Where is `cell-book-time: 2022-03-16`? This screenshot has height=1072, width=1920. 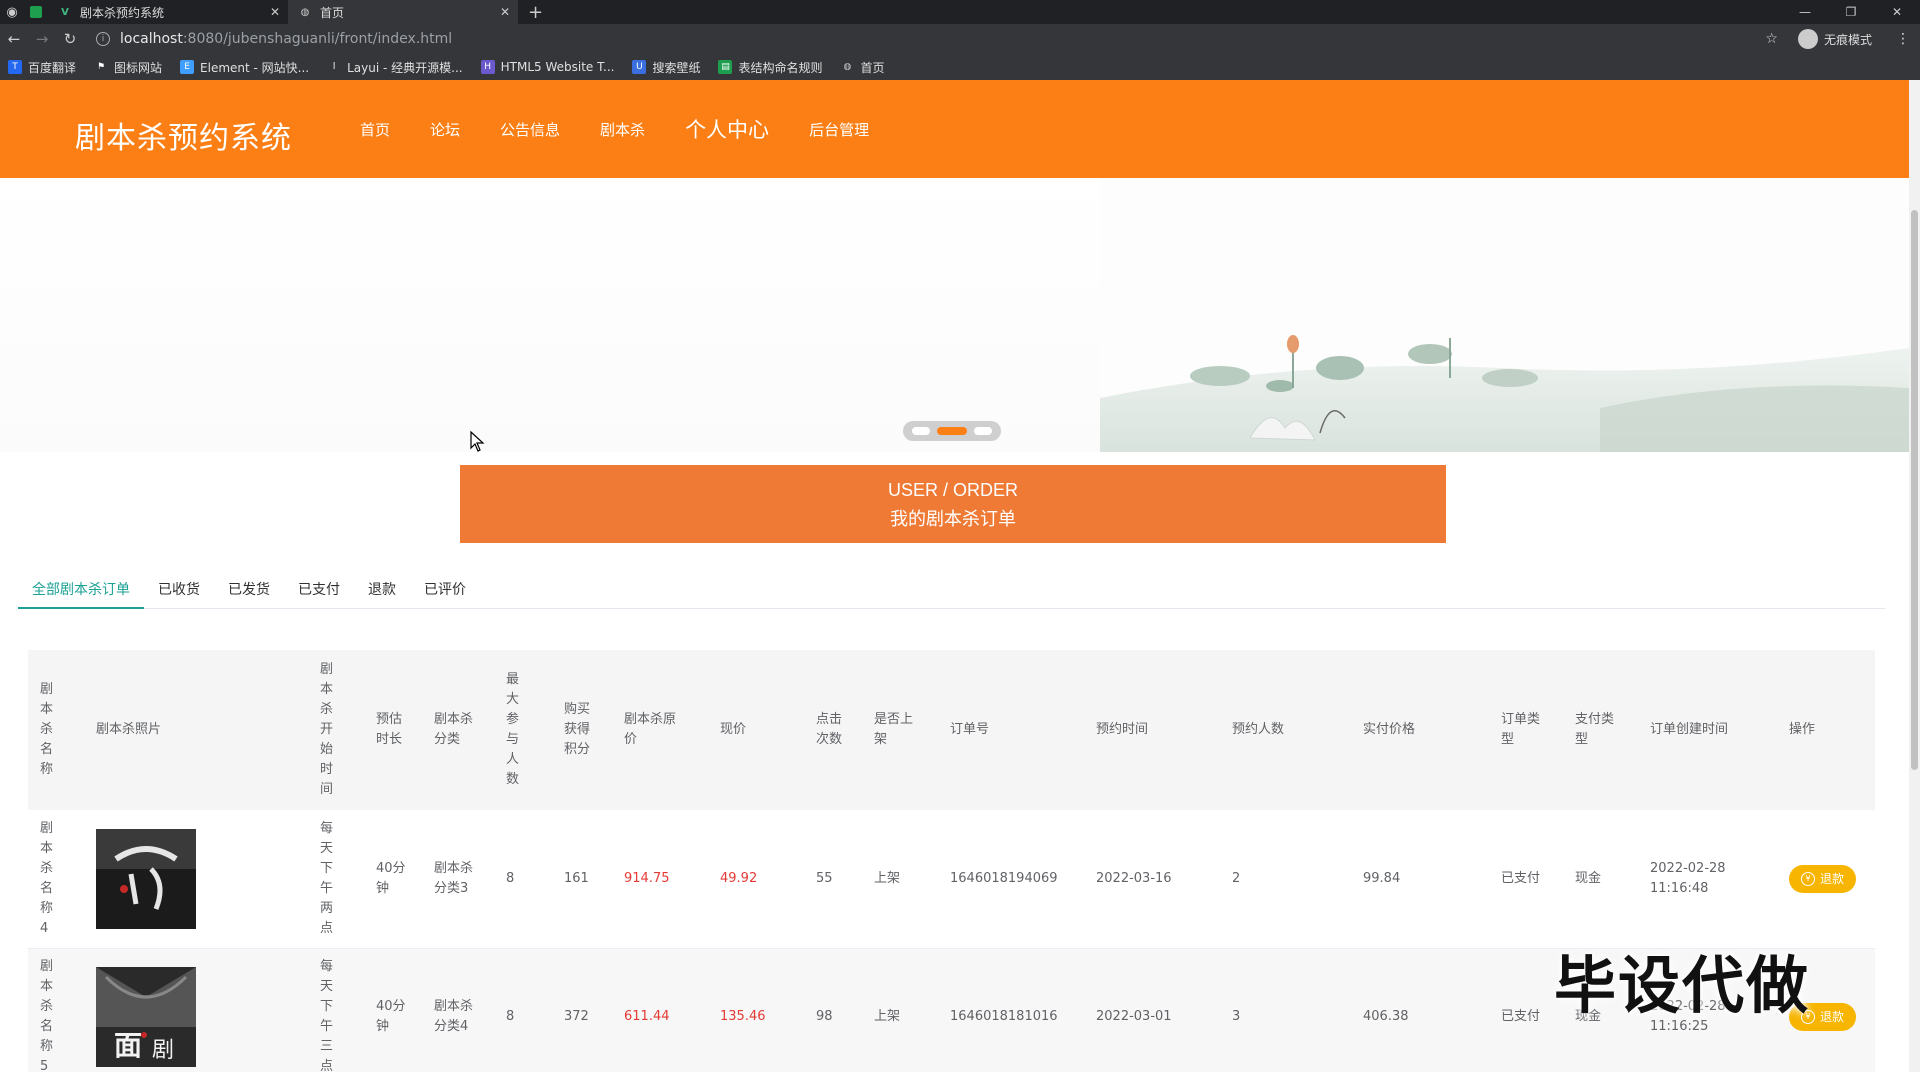
cell-book-time: 2022-03-16 is located at coordinates (1152, 879).